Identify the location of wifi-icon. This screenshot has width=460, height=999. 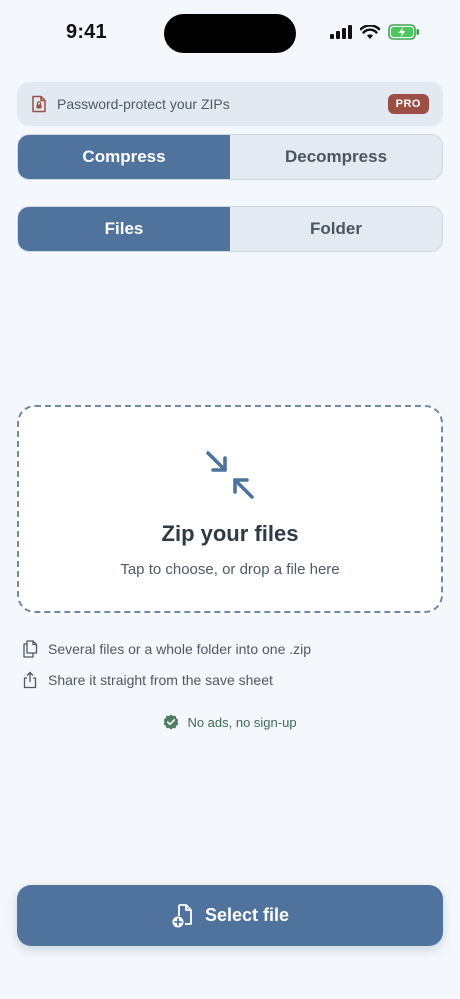
(370, 31).